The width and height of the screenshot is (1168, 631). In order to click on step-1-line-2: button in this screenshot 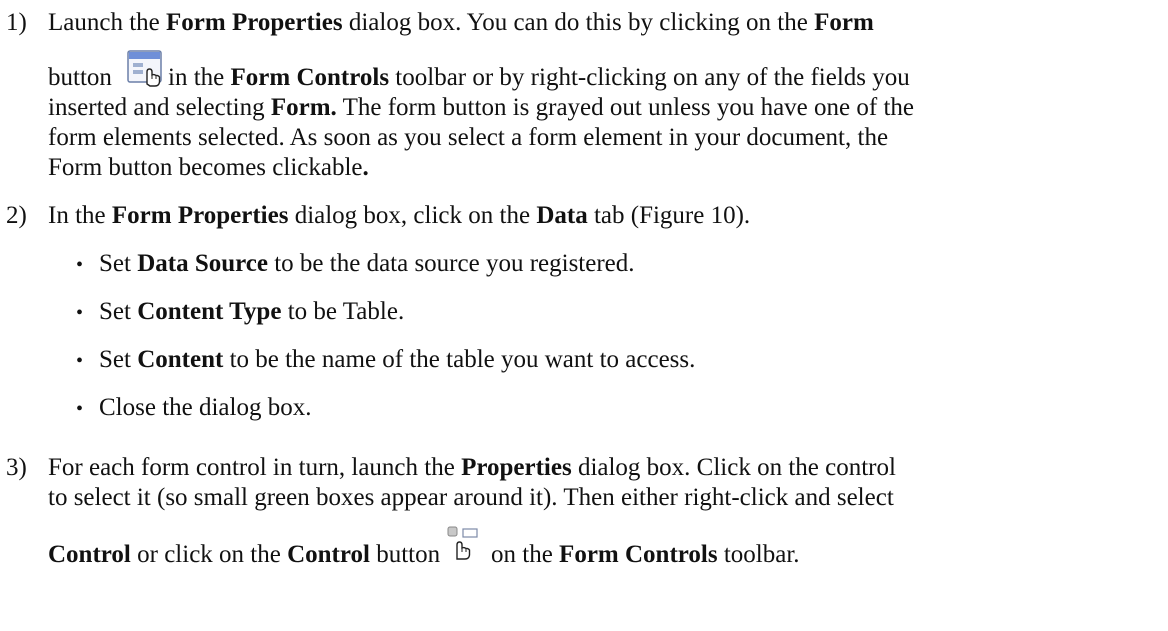, I will do `click(80, 77)`.